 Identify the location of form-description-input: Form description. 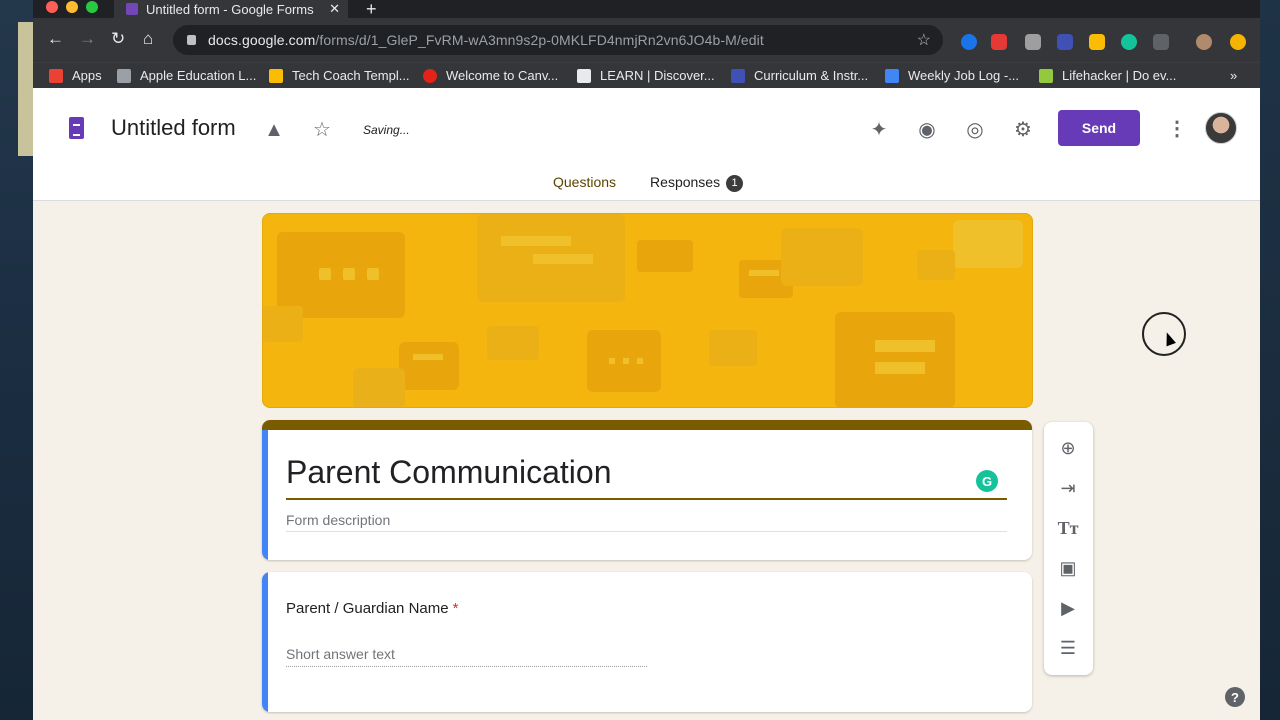
(338, 520).